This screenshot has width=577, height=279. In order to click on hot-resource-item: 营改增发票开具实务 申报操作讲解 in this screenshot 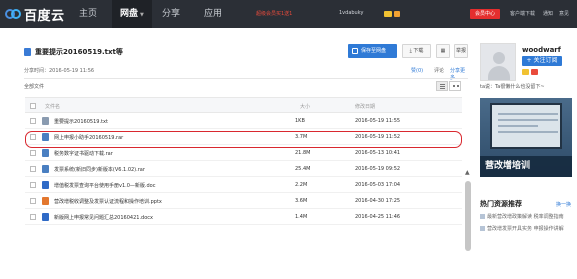, I will do `click(522, 228)`.